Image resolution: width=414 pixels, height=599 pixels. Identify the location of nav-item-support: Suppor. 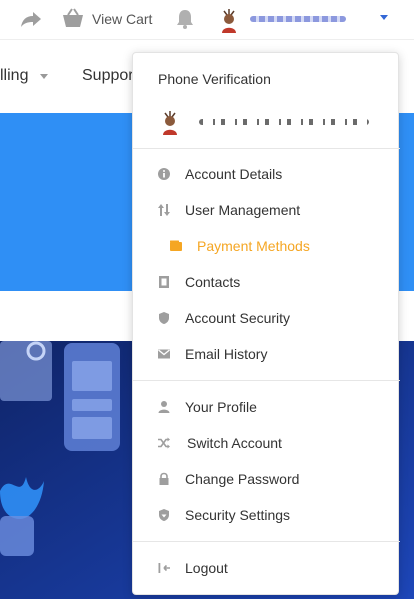
(108, 76).